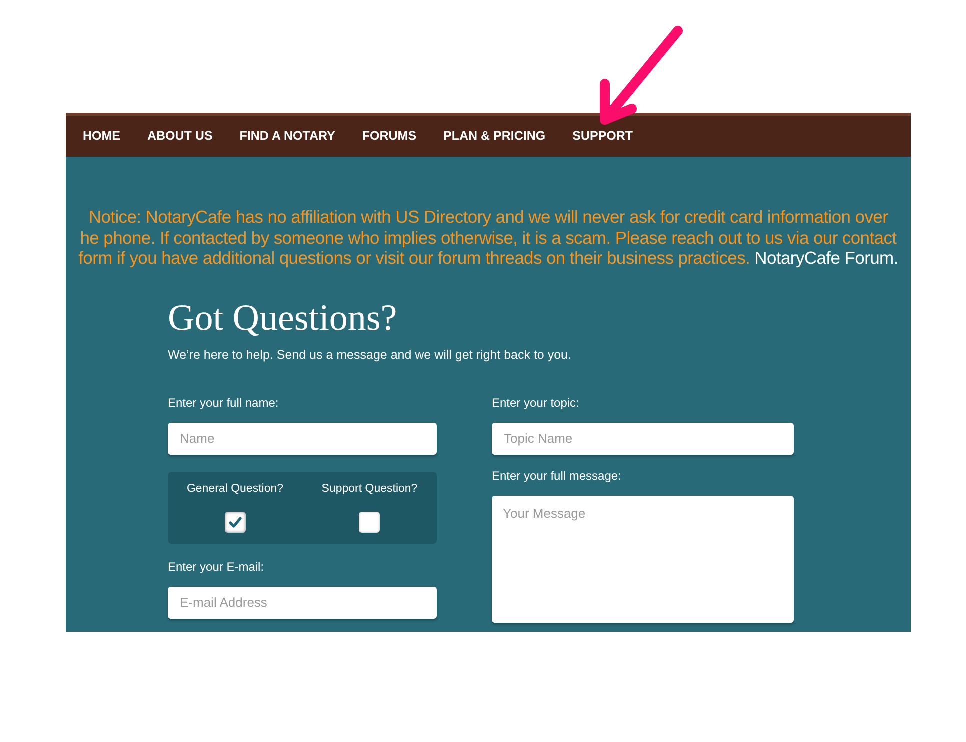  What do you see at coordinates (370, 354) in the screenshot?
I see `form-subtitle: We’re here to help. Send us a message and we will get right back to you.` at bounding box center [370, 354].